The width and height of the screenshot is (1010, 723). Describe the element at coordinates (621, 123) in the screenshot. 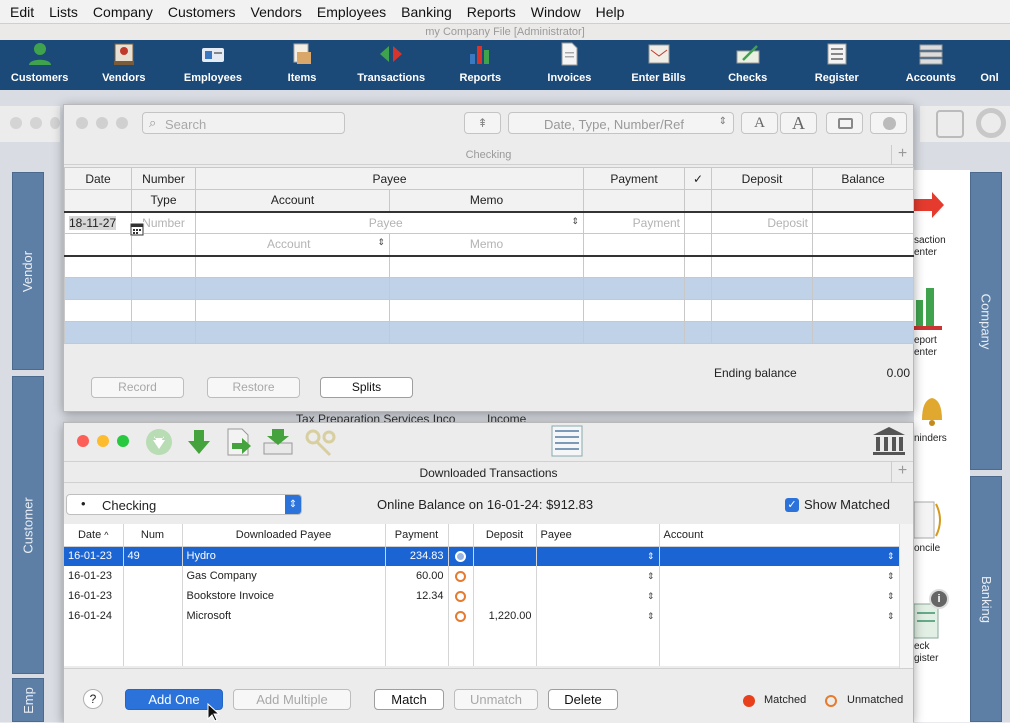

I see `sort-filter-select: Date, Type, Number/Ref ⇕` at that location.